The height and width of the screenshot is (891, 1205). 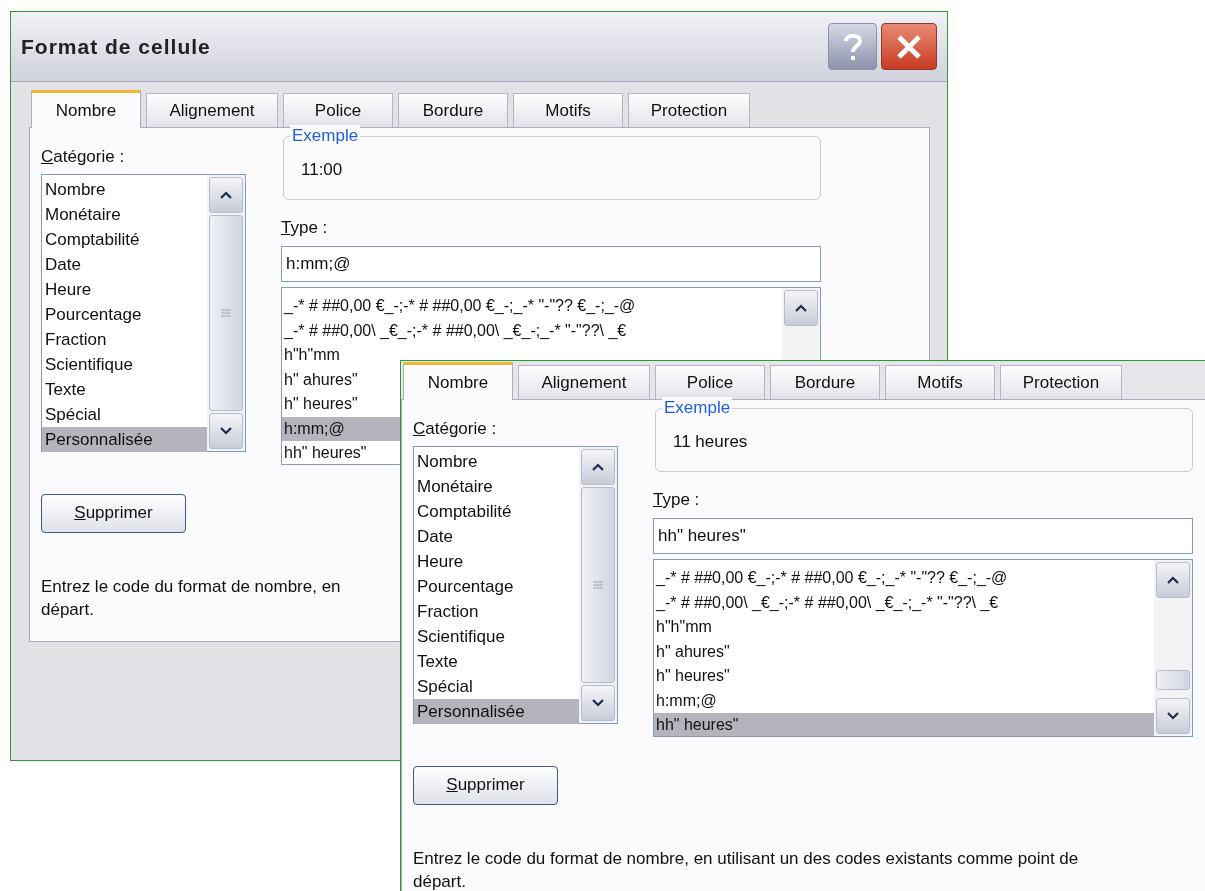 I want to click on format-item: h:mm;@, so click(x=904, y=700).